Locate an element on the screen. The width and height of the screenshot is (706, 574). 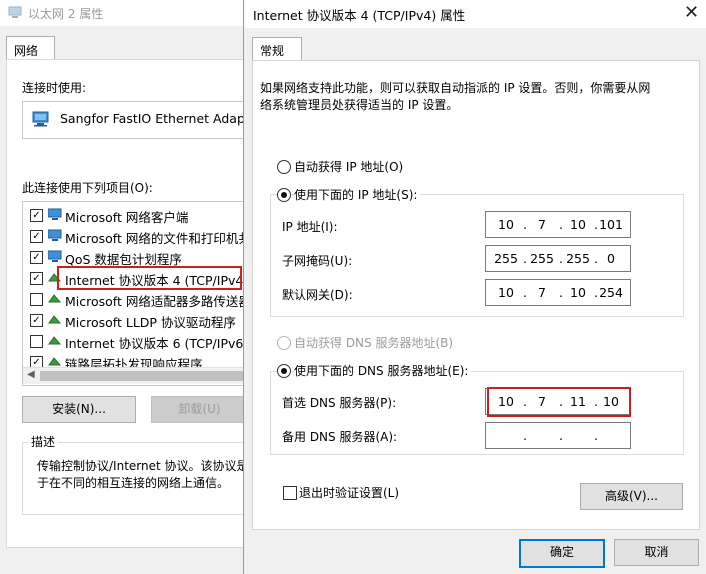
subnet-mask-input: 255 . 255 . 255 . 0 is located at coordinates (558, 258).